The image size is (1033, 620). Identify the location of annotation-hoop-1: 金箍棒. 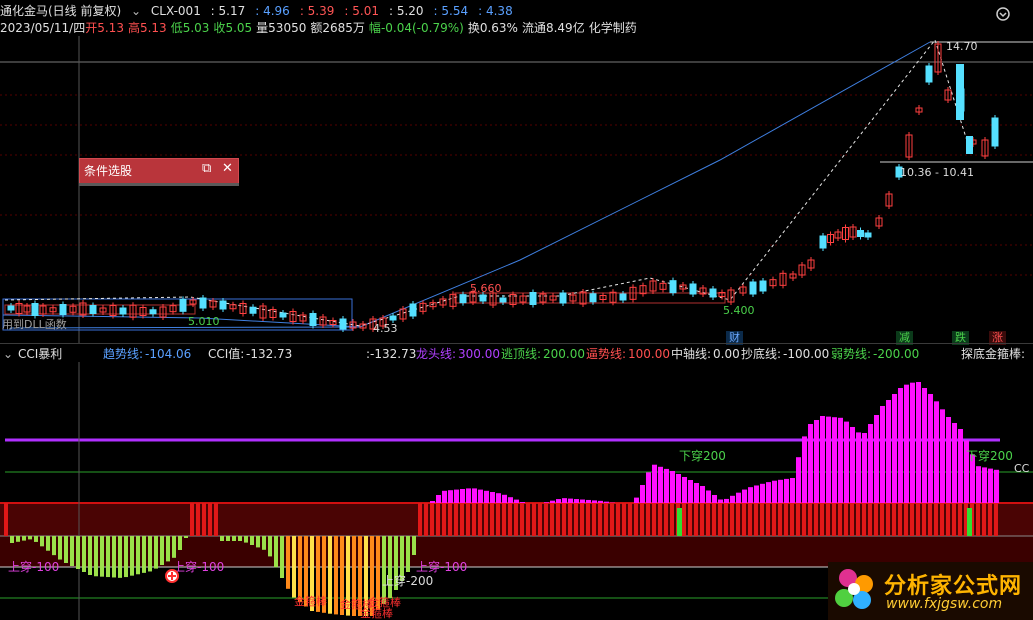
(310, 601).